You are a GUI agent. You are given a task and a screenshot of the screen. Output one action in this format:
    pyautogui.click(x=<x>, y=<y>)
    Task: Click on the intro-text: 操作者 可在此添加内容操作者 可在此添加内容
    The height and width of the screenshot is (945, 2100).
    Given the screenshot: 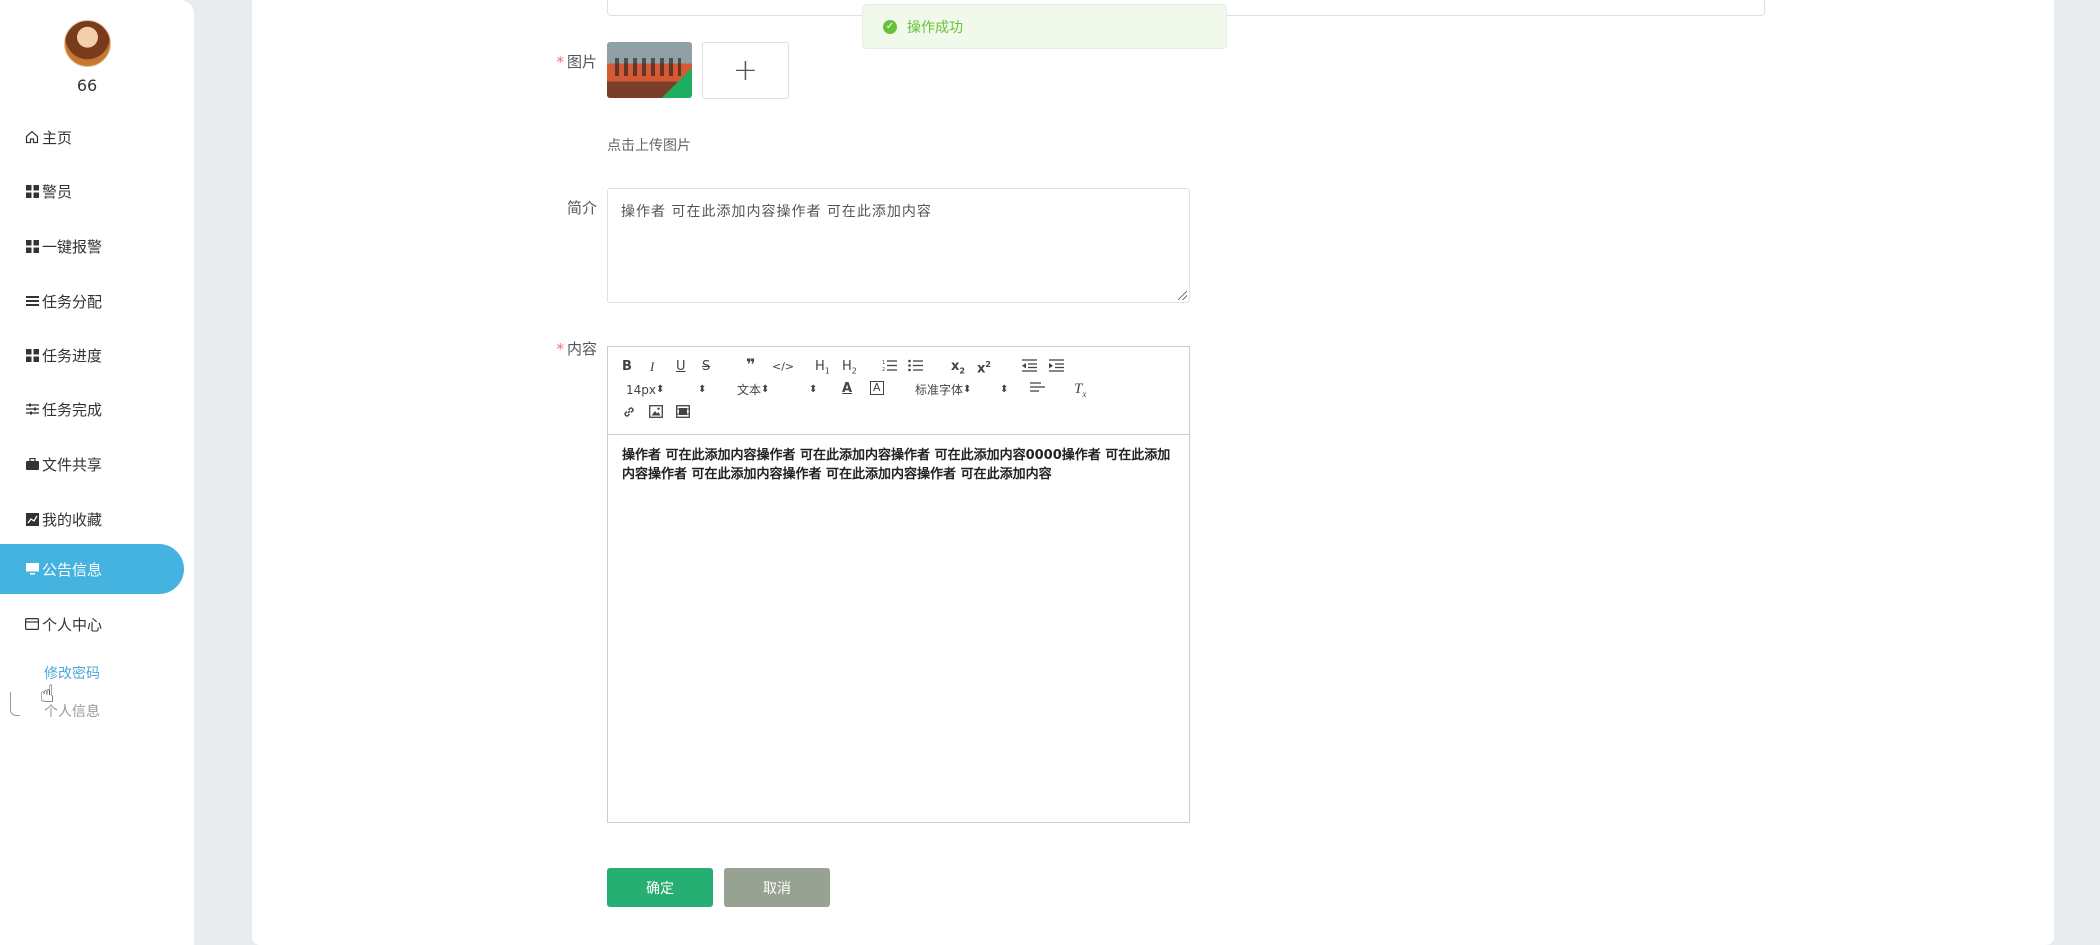 What is the action you would take?
    pyautogui.click(x=776, y=212)
    